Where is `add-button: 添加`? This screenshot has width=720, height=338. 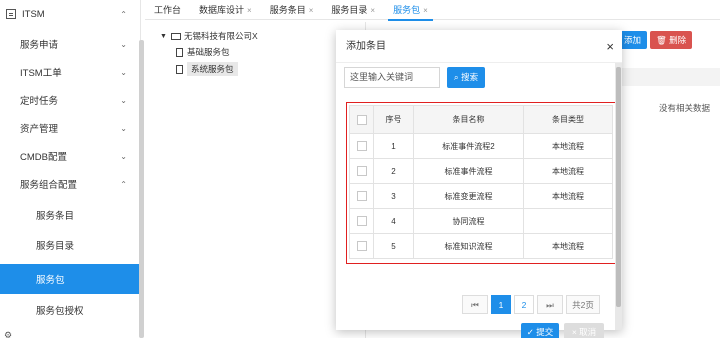 add-button: 添加 is located at coordinates (633, 40).